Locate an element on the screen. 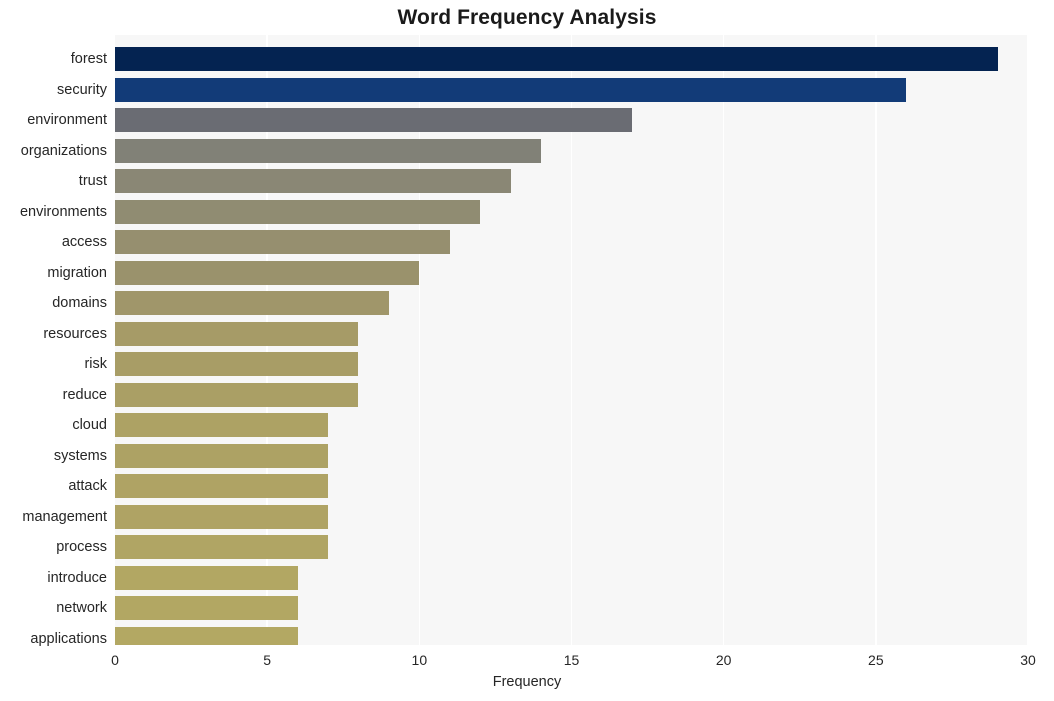  y-tick-label-security: security is located at coordinates (82, 89).